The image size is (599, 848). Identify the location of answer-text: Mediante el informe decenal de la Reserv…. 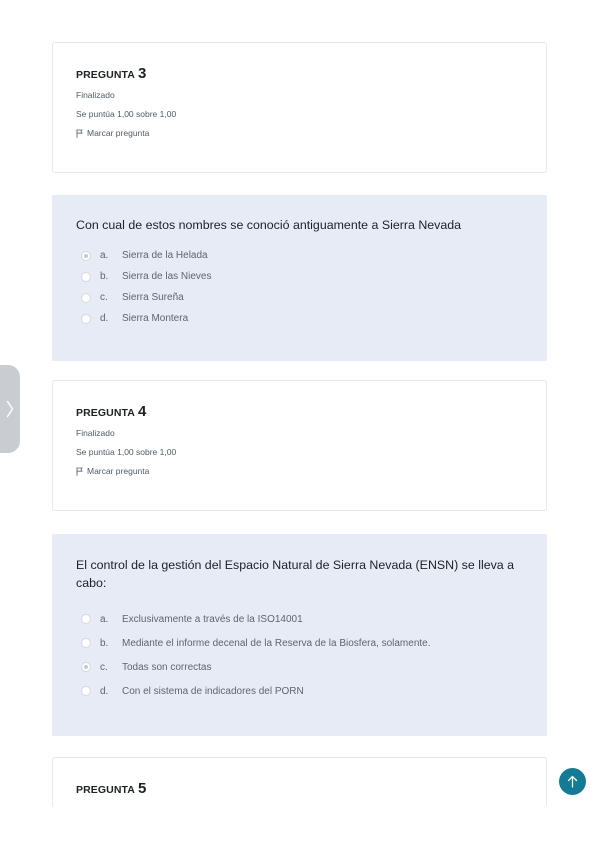
(276, 643).